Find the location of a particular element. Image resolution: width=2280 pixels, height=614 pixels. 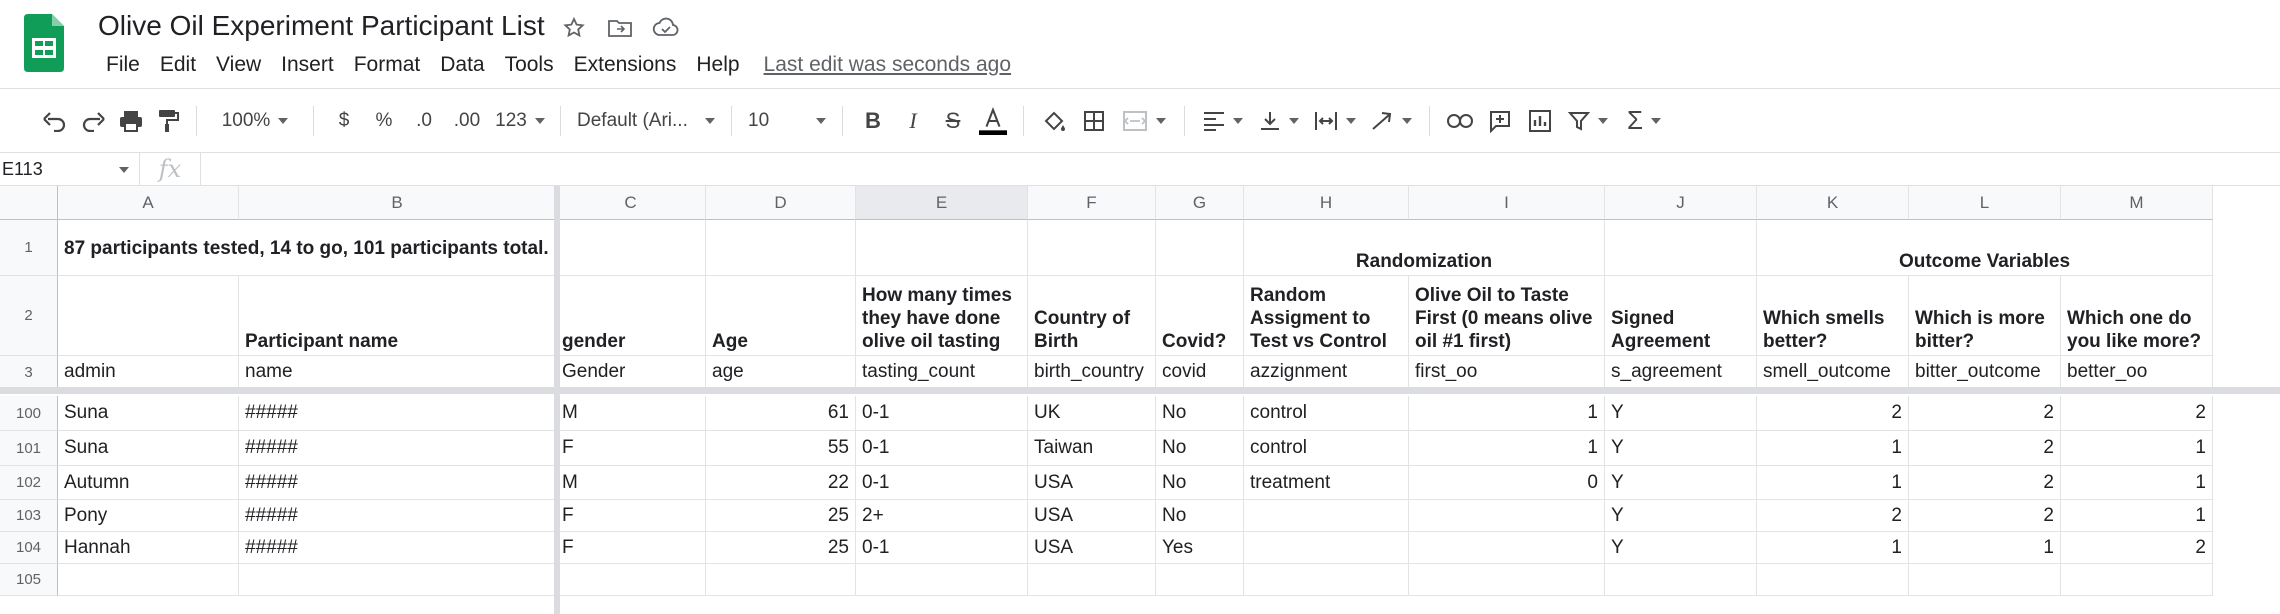

strikethrough-icon: S is located at coordinates (953, 121).